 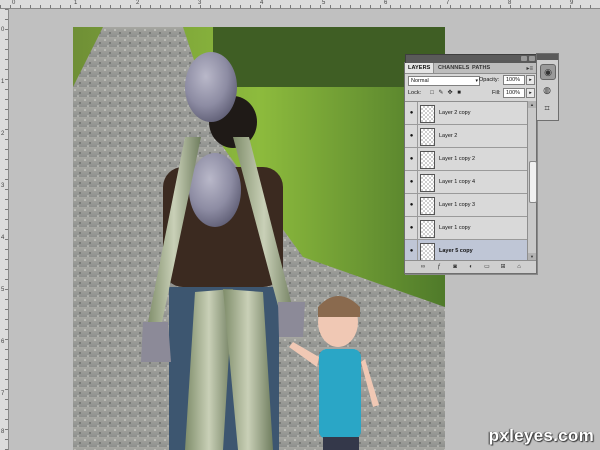 What do you see at coordinates (514, 80) in the screenshot?
I see `opacity-field: 100%` at bounding box center [514, 80].